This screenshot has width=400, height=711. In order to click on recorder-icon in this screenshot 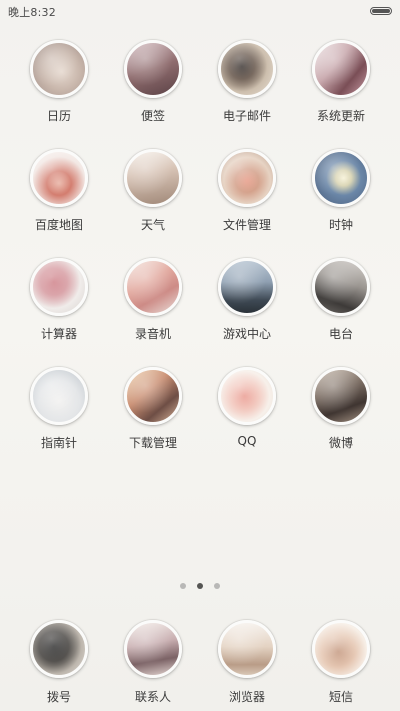, I will do `click(153, 287)`.